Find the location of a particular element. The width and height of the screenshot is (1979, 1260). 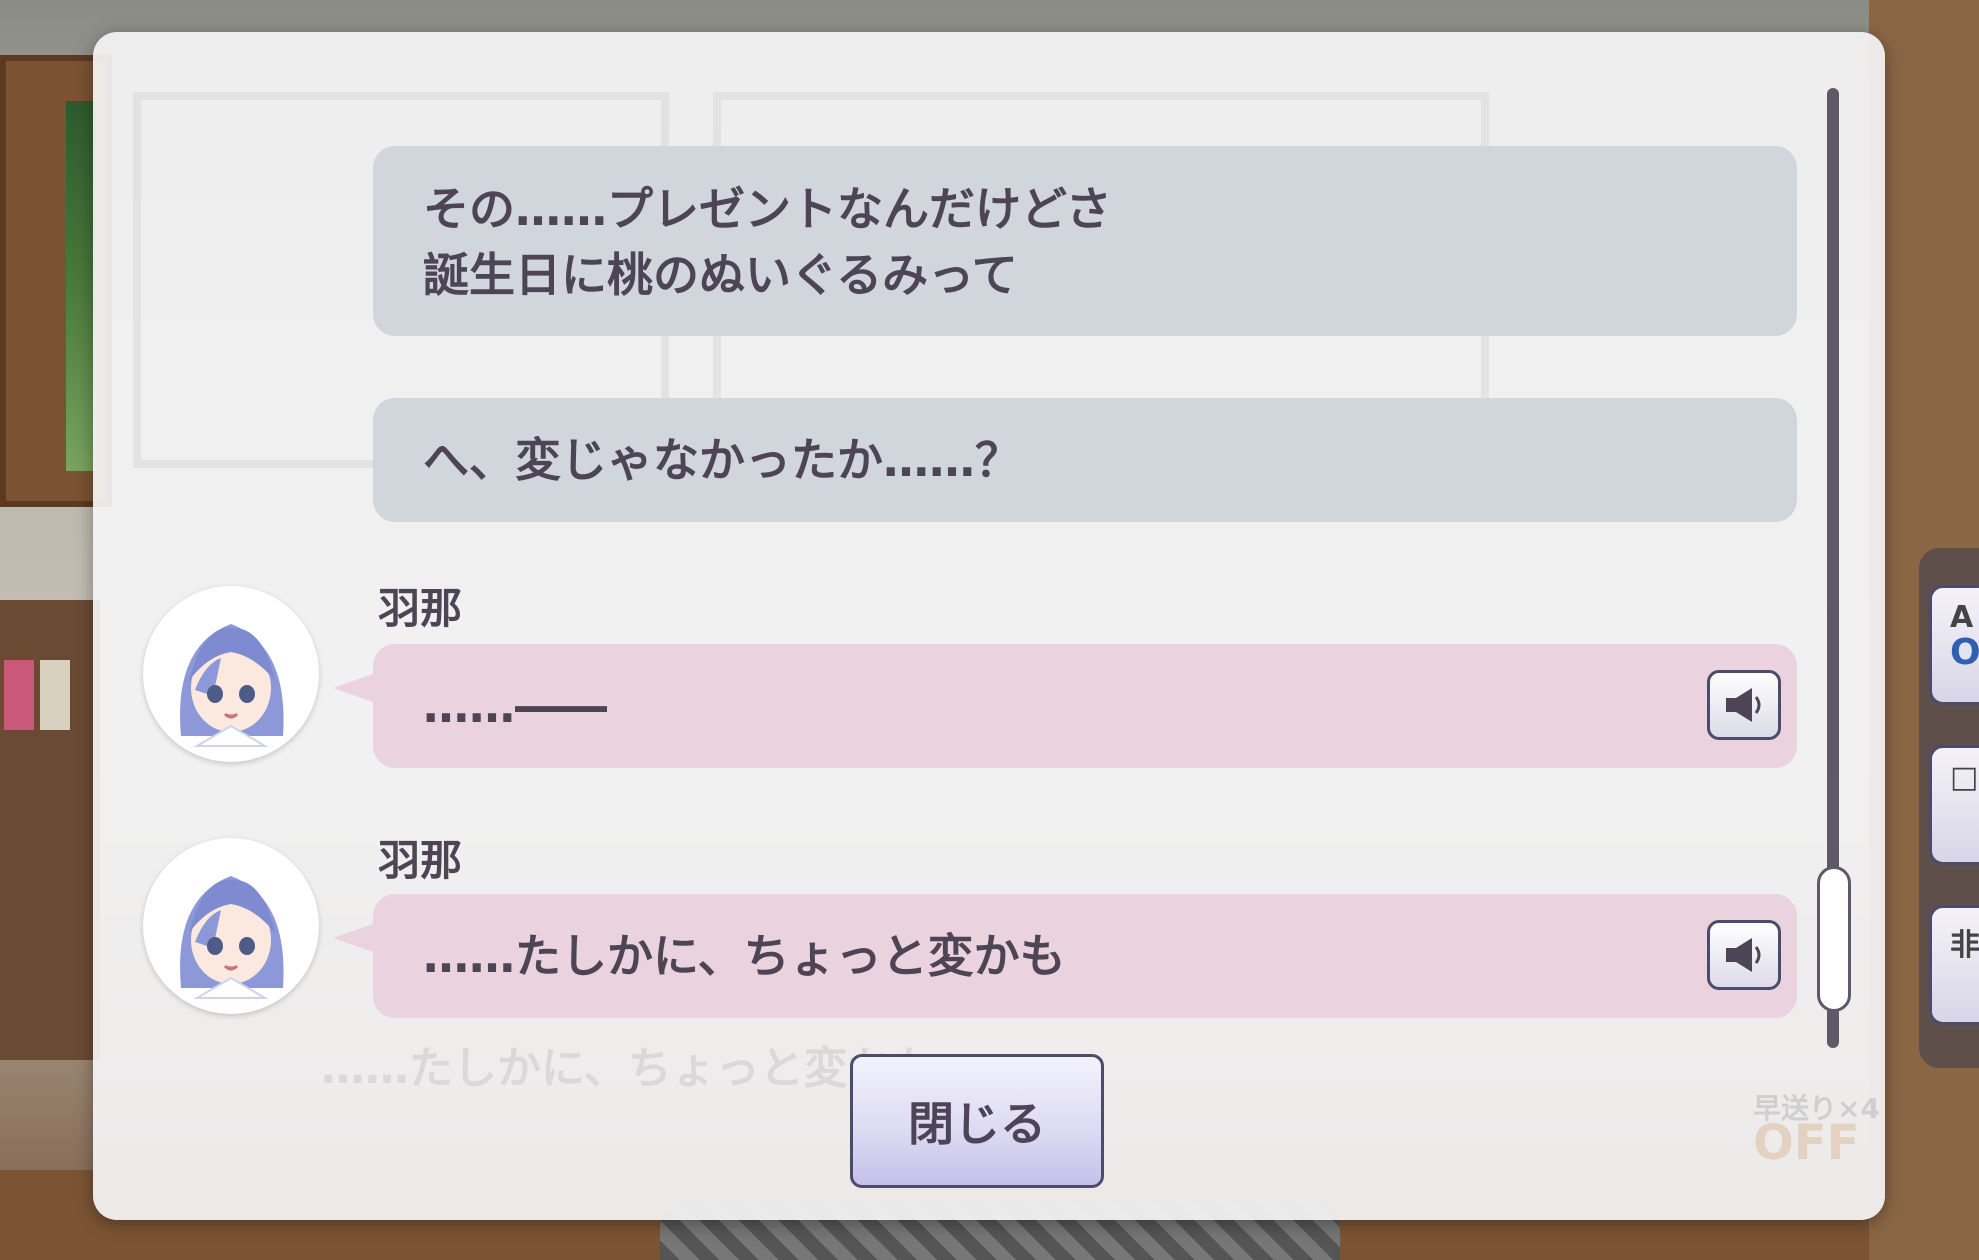

scrollbar-thumb is located at coordinates (1834, 939).